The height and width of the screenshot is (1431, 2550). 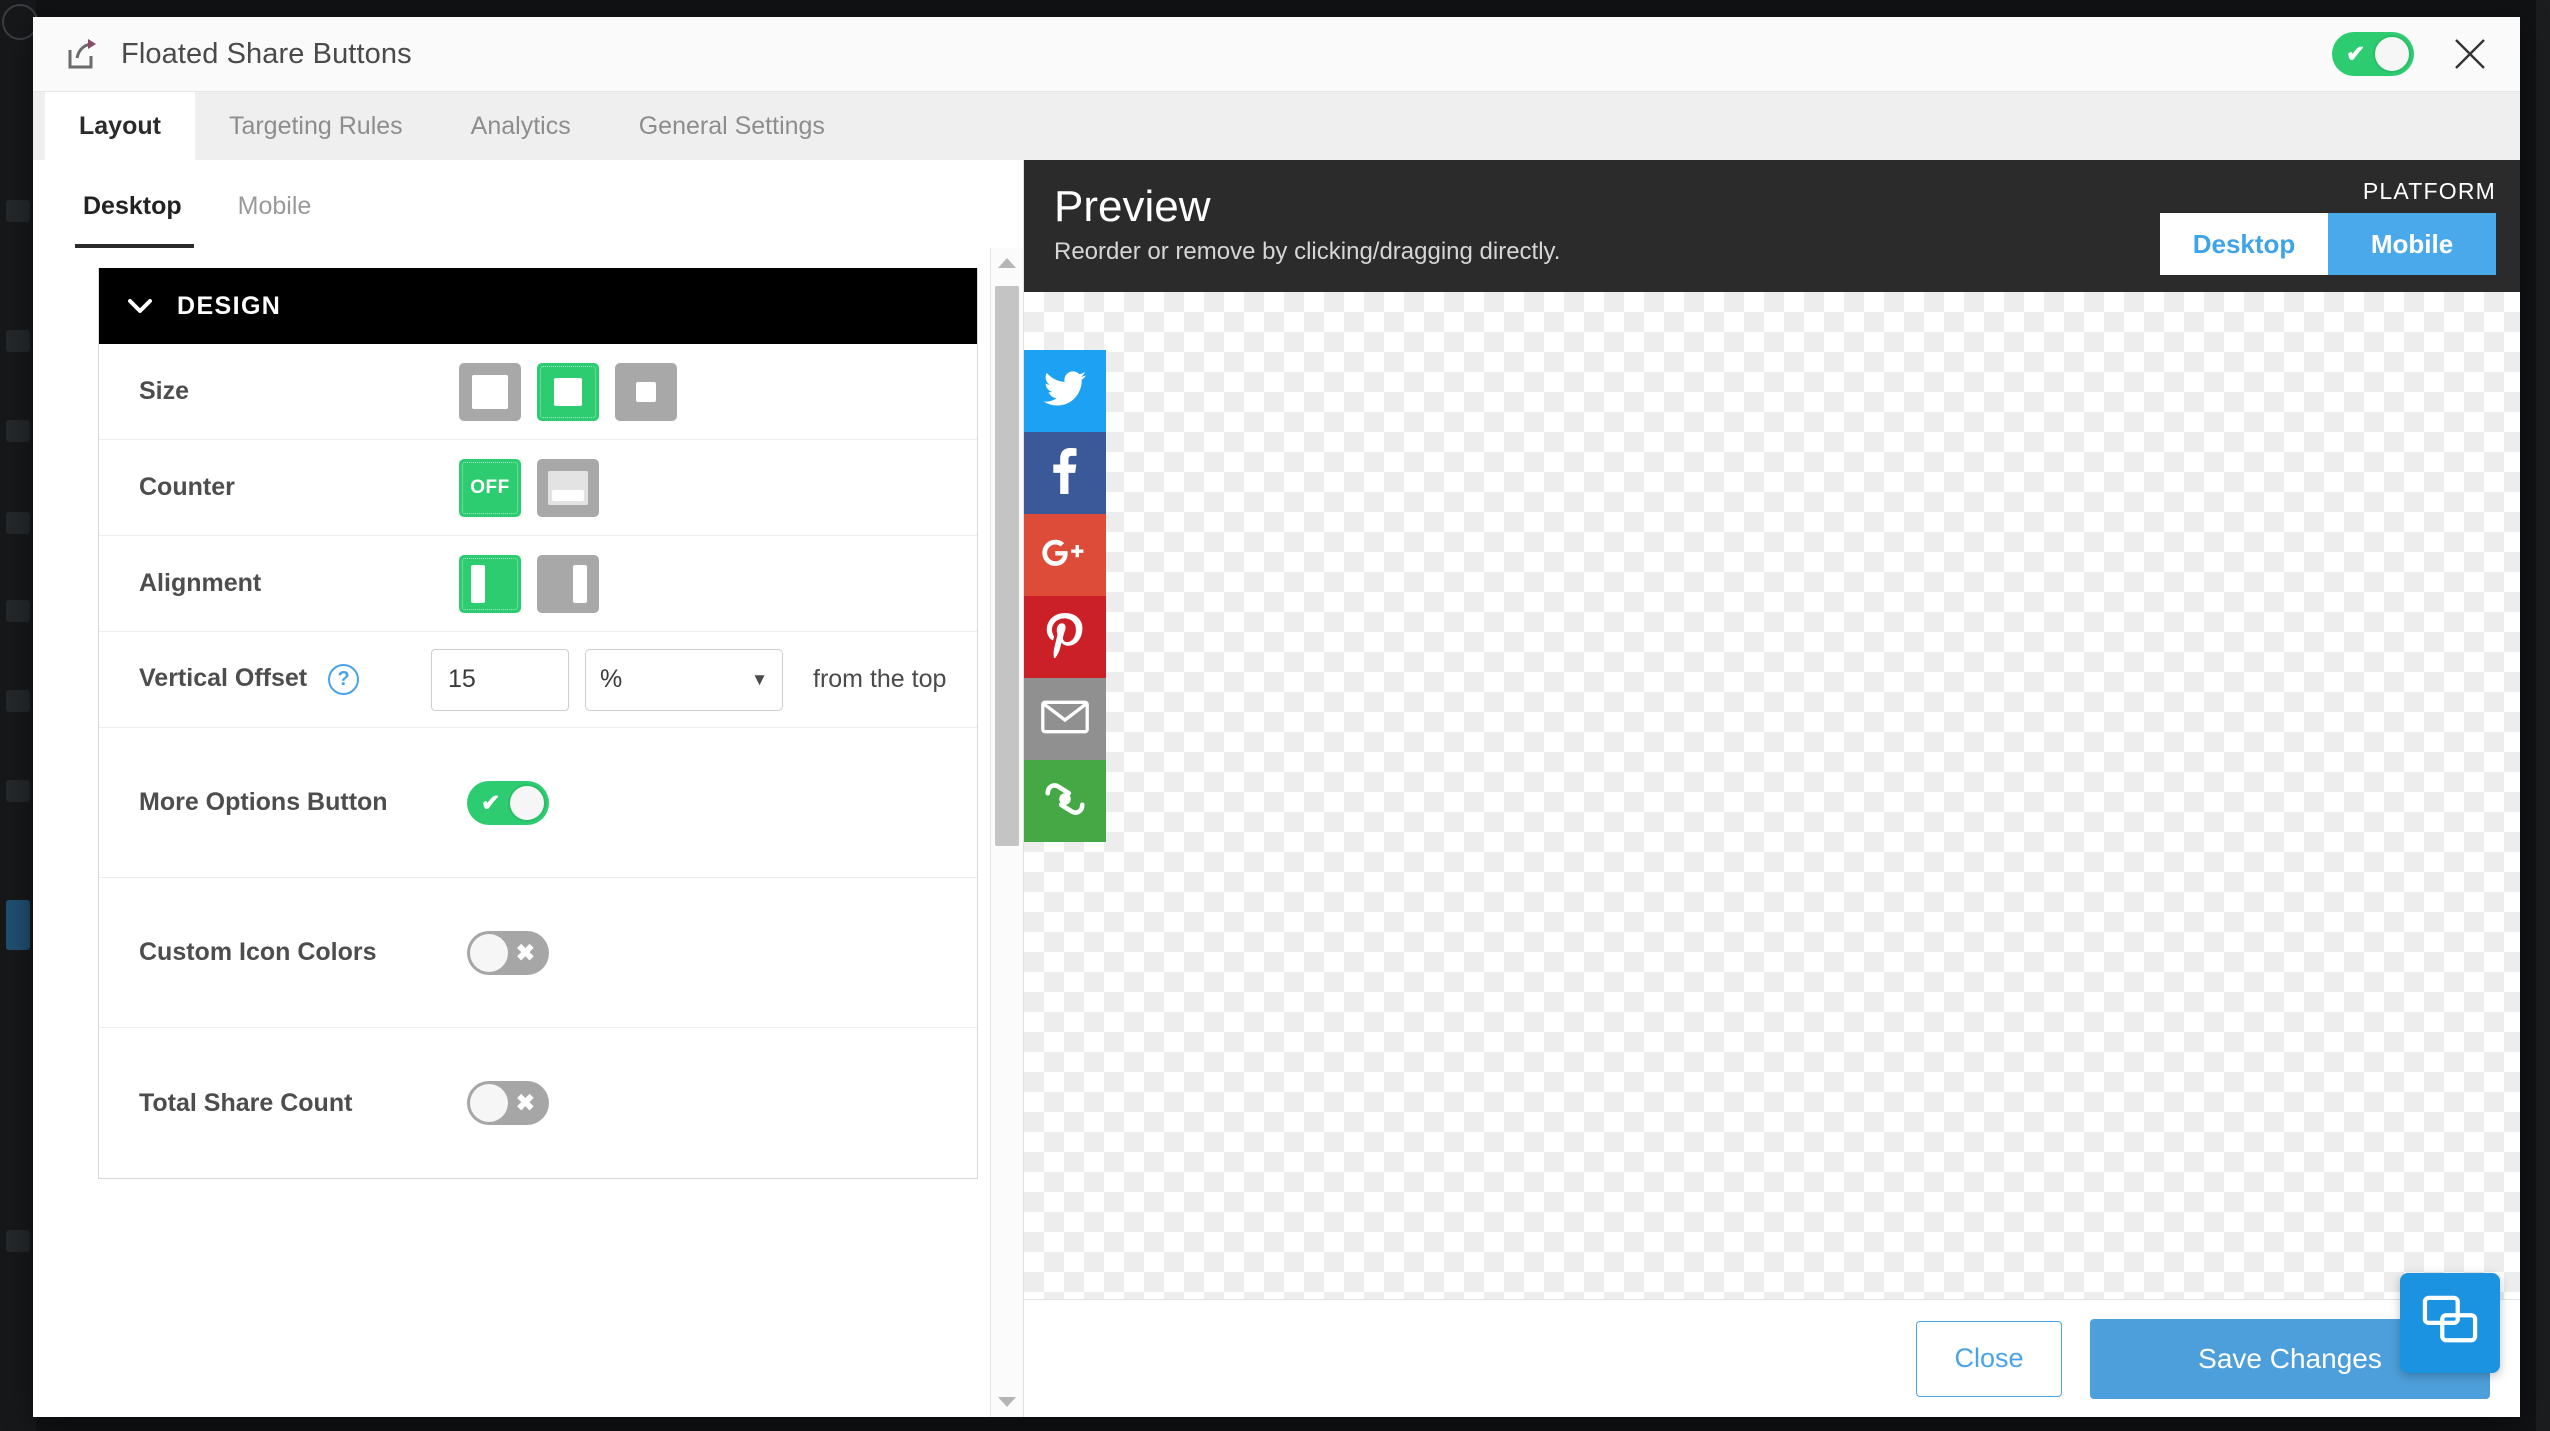 I want to click on row-size: Size, so click(x=538, y=392).